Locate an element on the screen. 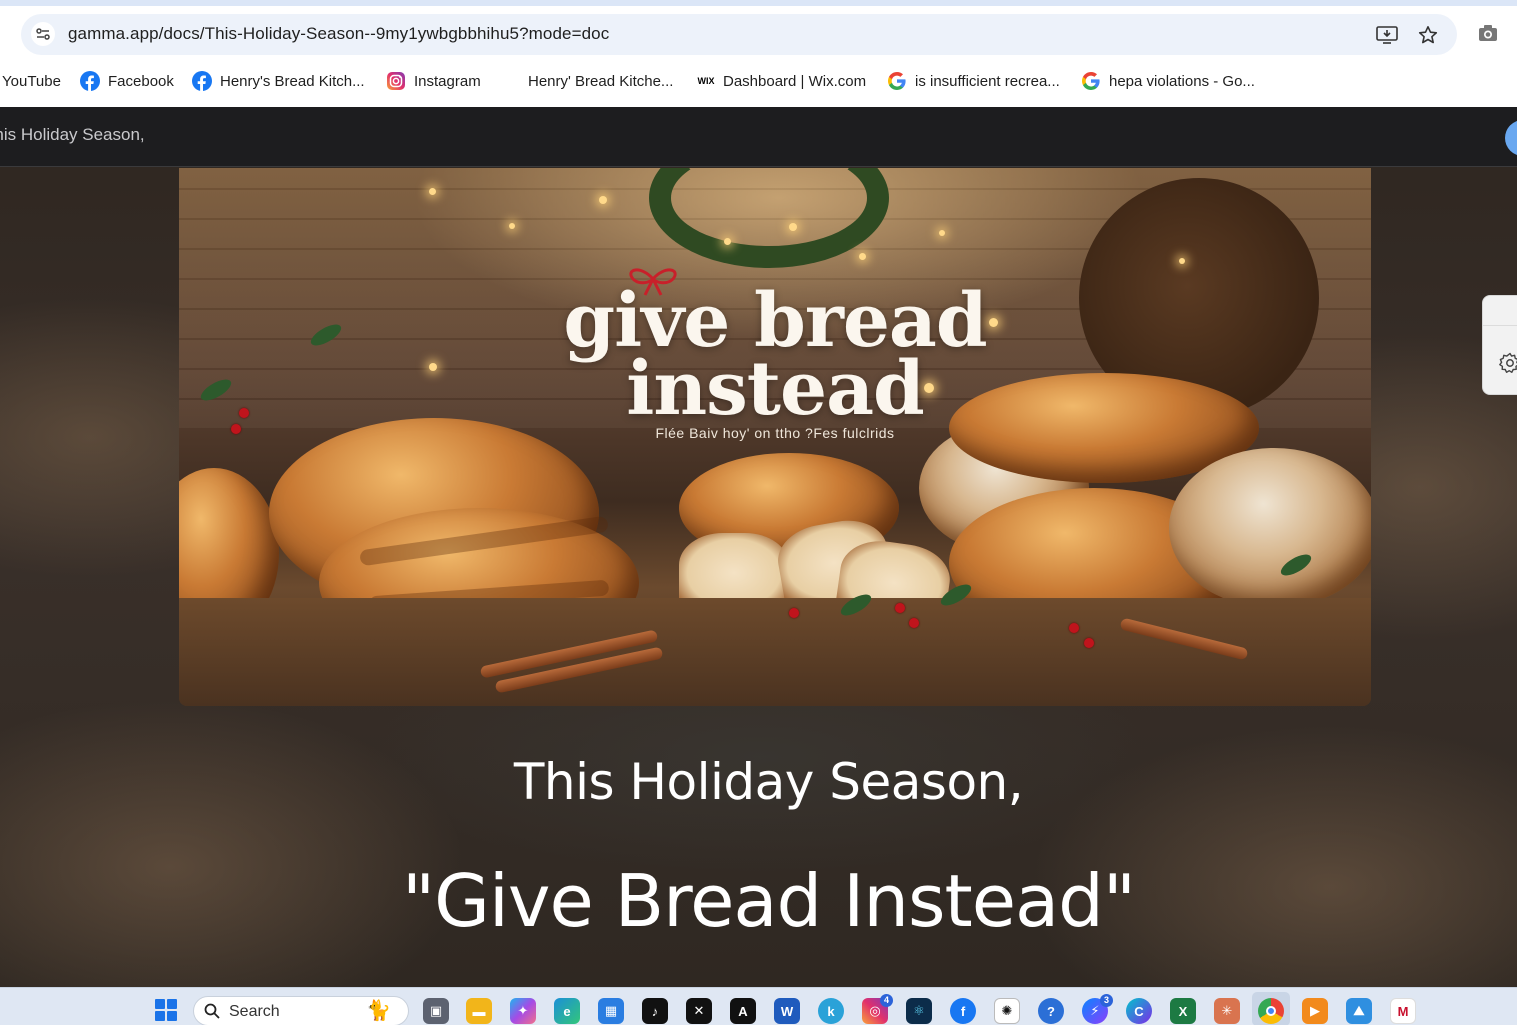 The width and height of the screenshot is (1517, 1025). mcafee-icon: M is located at coordinates (1403, 1011).